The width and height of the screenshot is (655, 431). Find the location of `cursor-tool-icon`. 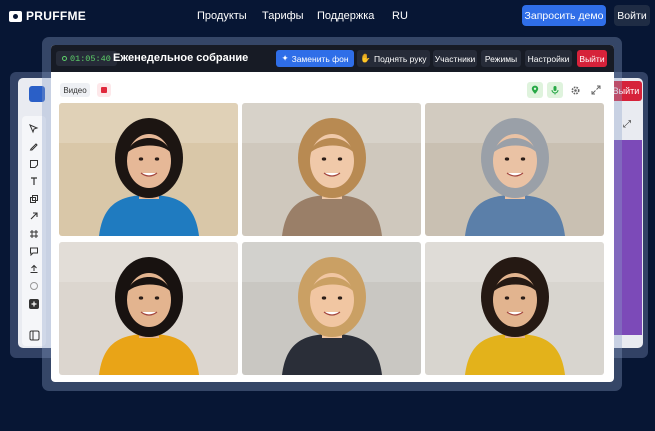

cursor-tool-icon is located at coordinates (34, 129).